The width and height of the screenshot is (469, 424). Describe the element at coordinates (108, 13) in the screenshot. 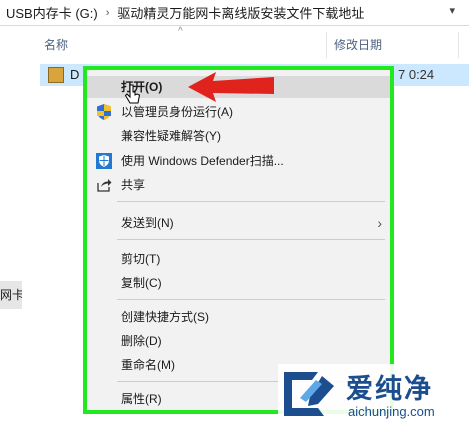

I see `breadcrumb-chevron-icon: ›` at that location.